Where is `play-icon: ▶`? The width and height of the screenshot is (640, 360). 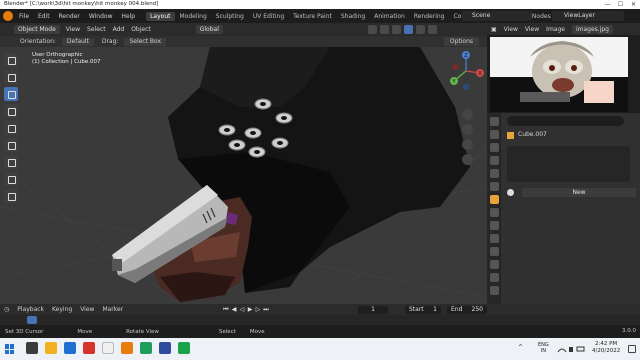
play-icon: ▶ is located at coordinates (250, 310).